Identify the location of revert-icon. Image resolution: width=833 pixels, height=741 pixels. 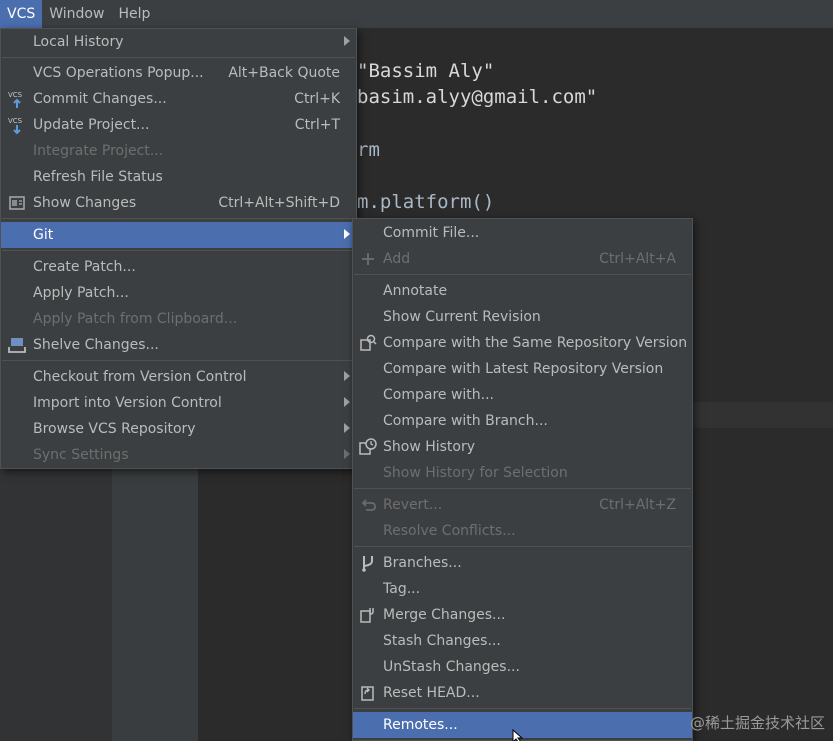
(368, 505).